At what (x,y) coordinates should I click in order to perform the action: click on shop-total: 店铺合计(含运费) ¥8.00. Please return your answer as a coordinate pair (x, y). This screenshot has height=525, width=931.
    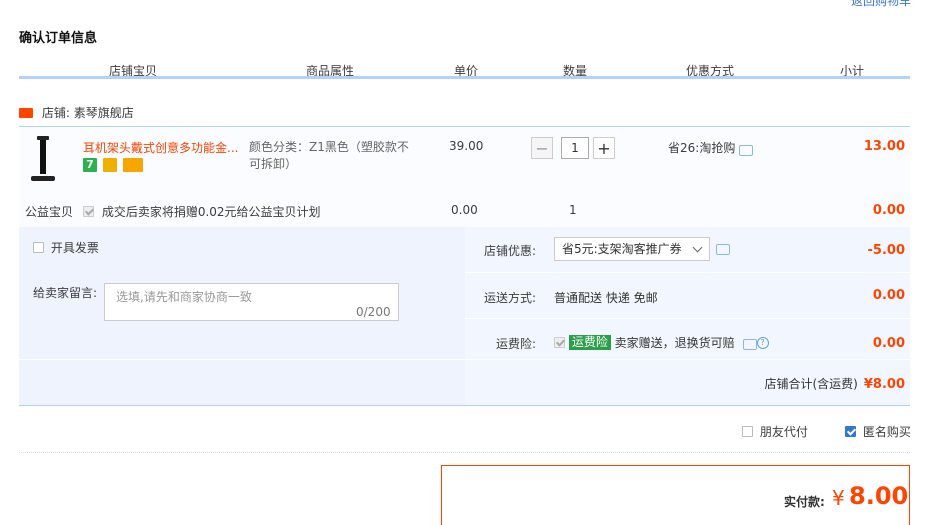
    Looking at the image, I should click on (835, 383).